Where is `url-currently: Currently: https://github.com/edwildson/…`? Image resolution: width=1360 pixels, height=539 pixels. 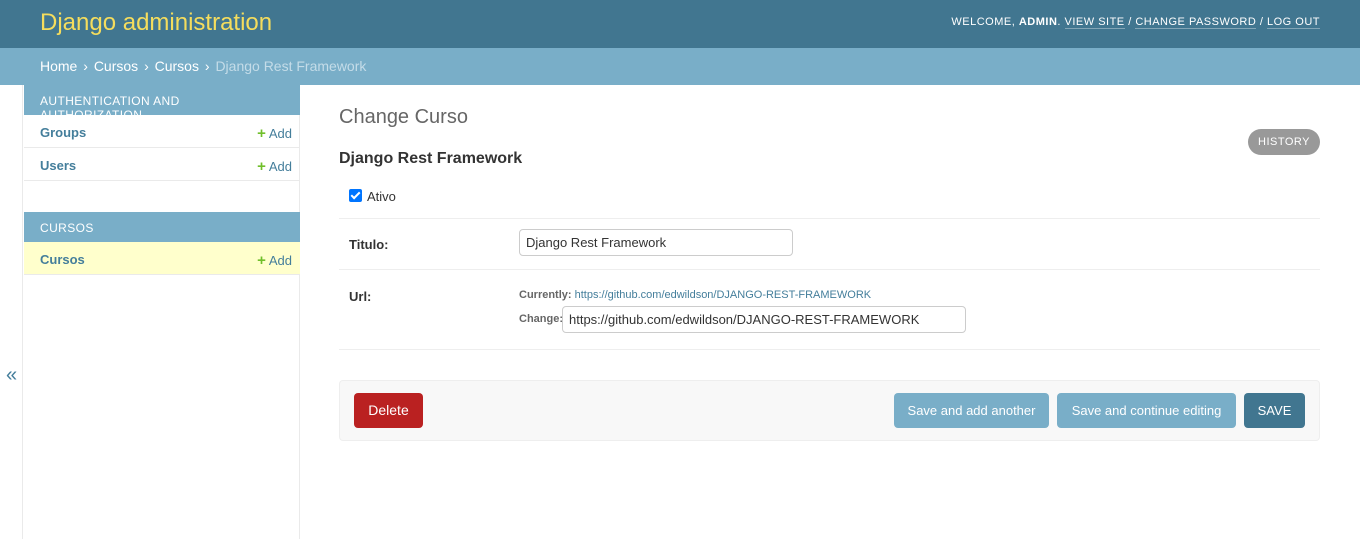
url-currently: Currently: https://github.com/edwildson/… is located at coordinates (695, 295).